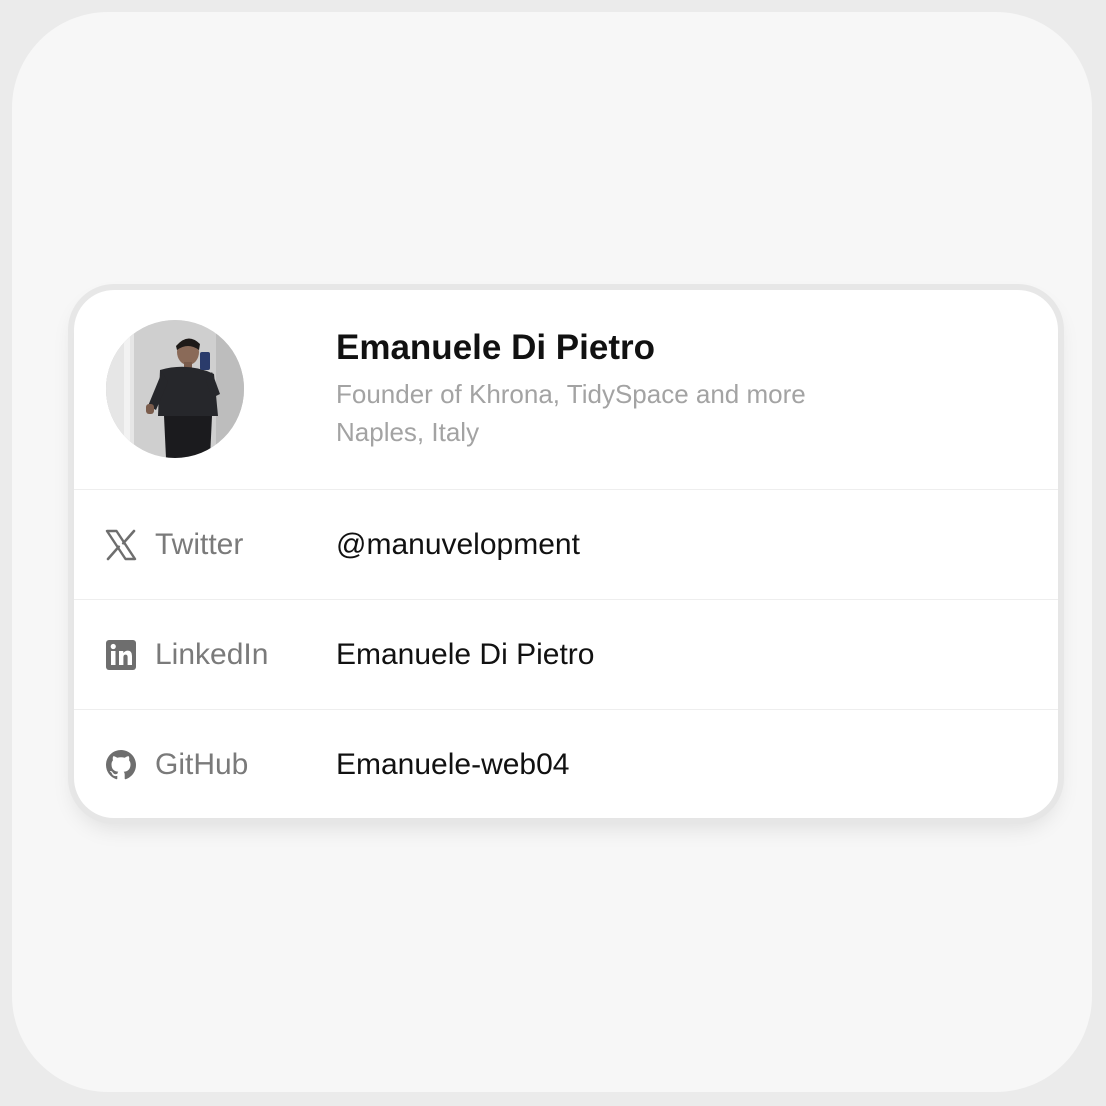 The width and height of the screenshot is (1106, 1106). Describe the element at coordinates (121, 655) in the screenshot. I see `linkedin-icon` at that location.